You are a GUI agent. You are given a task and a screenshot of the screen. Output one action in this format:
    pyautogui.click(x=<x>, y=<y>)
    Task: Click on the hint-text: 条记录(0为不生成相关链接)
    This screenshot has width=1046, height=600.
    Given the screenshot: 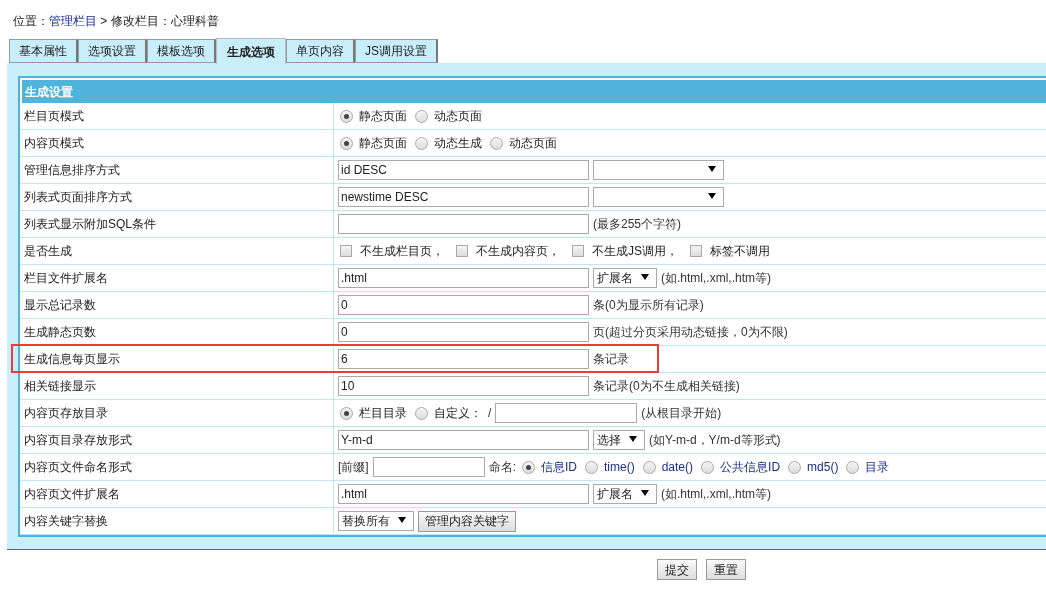 What is the action you would take?
    pyautogui.click(x=666, y=386)
    